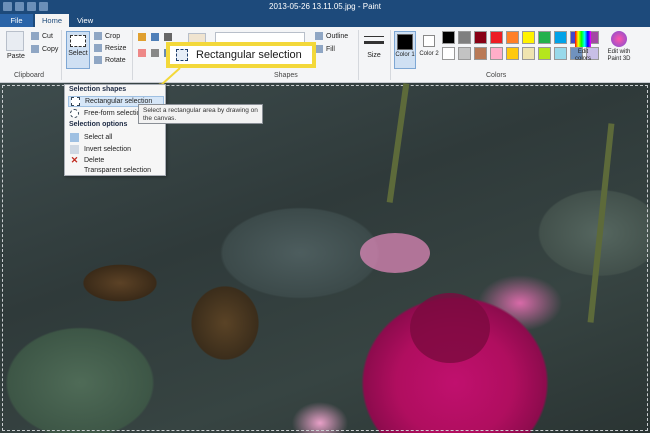 Image resolution: width=650 pixels, height=433 pixels. What do you see at coordinates (374, 48) in the screenshot?
I see `size-button: Size` at bounding box center [374, 48].